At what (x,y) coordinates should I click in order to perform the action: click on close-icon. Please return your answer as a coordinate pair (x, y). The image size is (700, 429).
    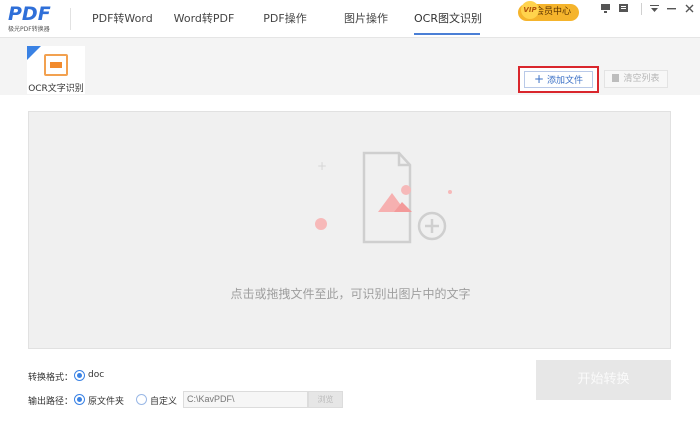
    Looking at the image, I should click on (689, 11).